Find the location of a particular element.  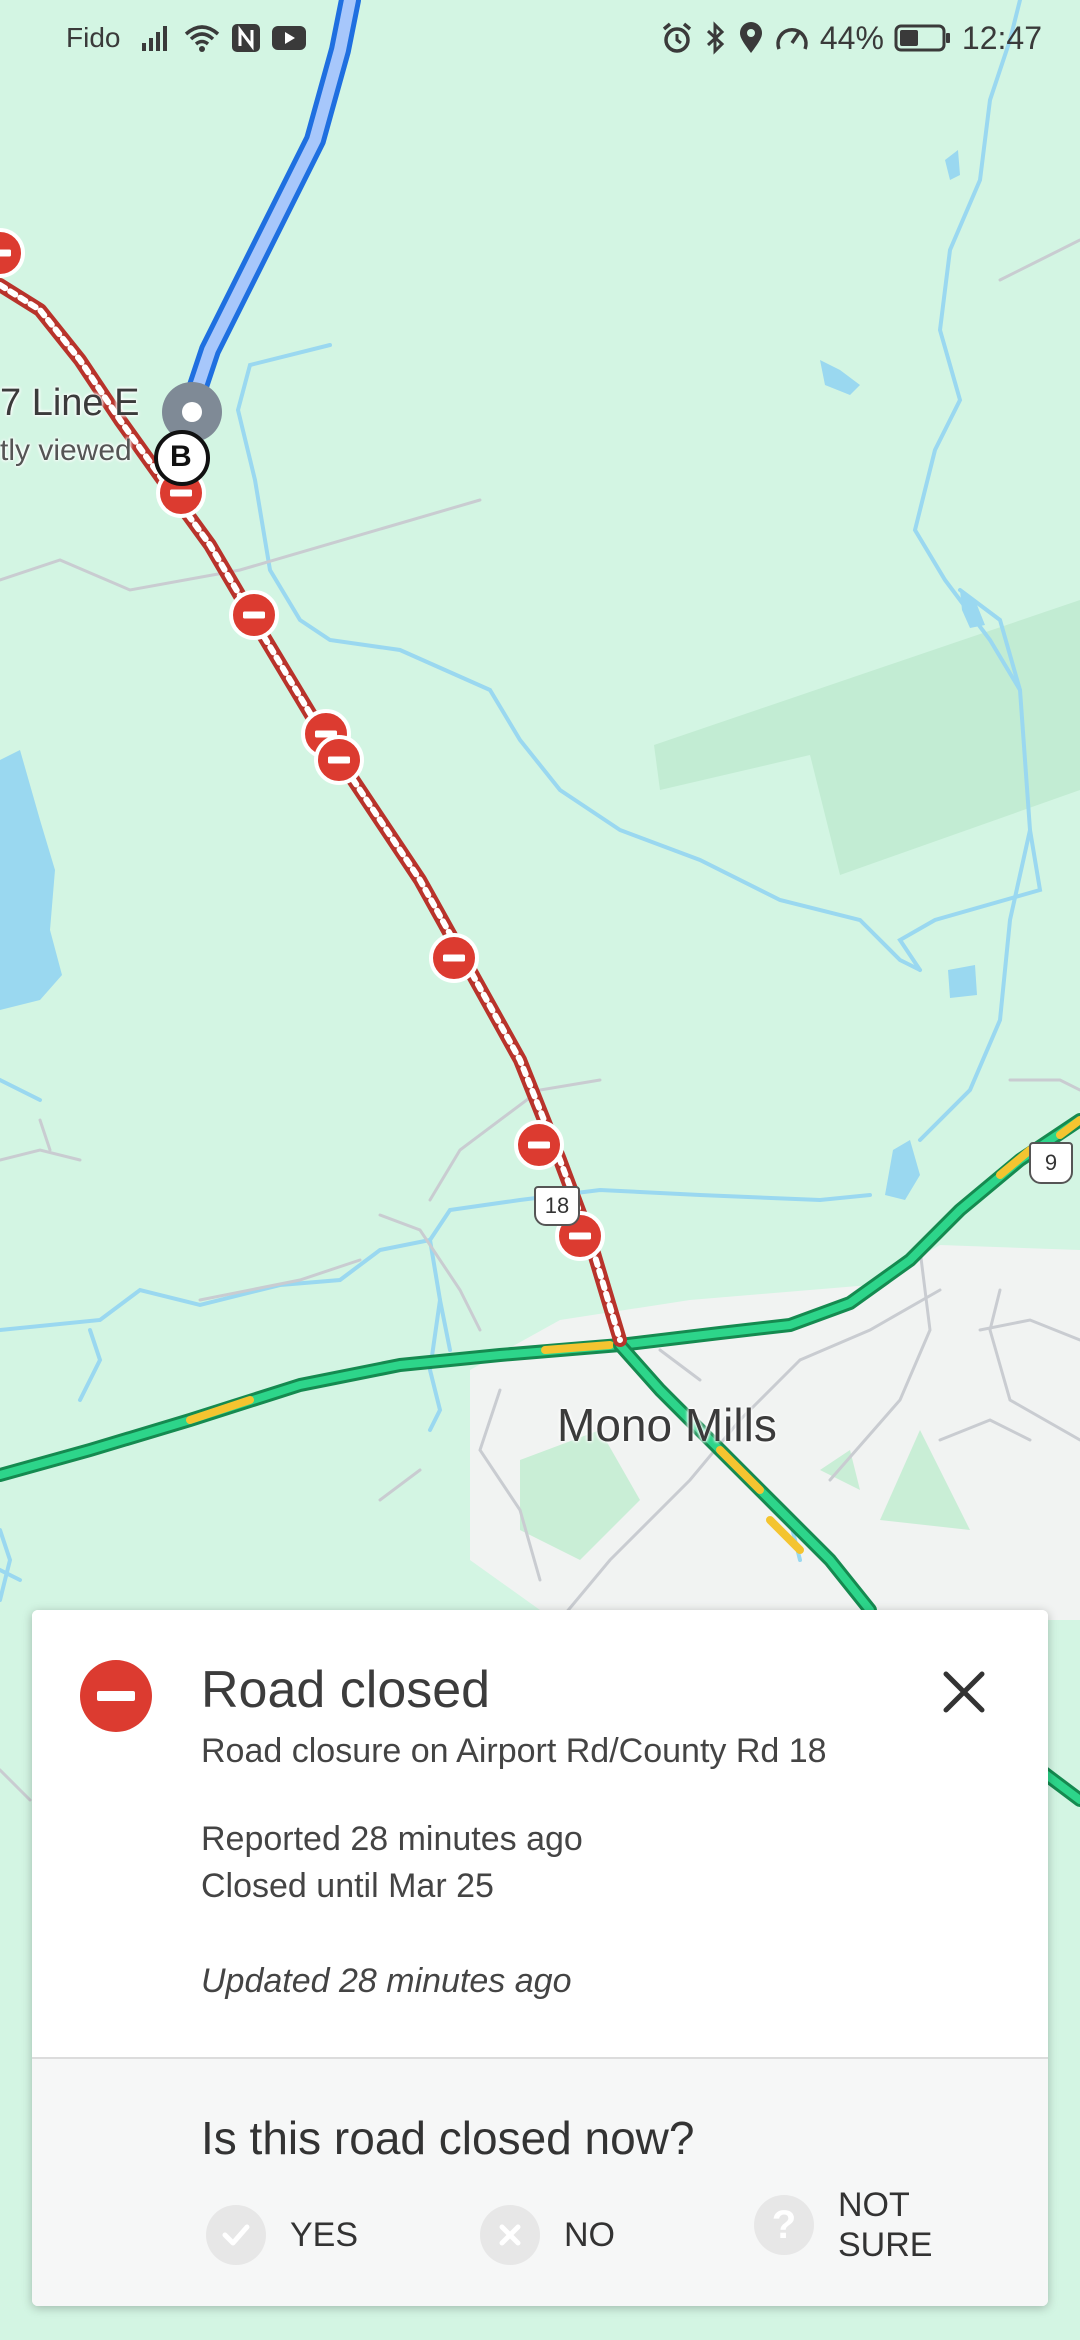

route-18-shield: 18 is located at coordinates (557, 1206).